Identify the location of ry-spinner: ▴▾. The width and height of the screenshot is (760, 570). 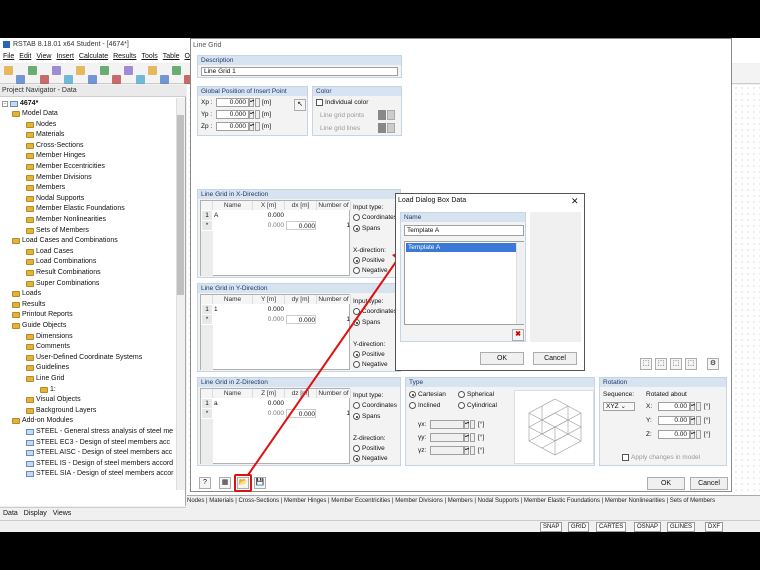
(692, 420).